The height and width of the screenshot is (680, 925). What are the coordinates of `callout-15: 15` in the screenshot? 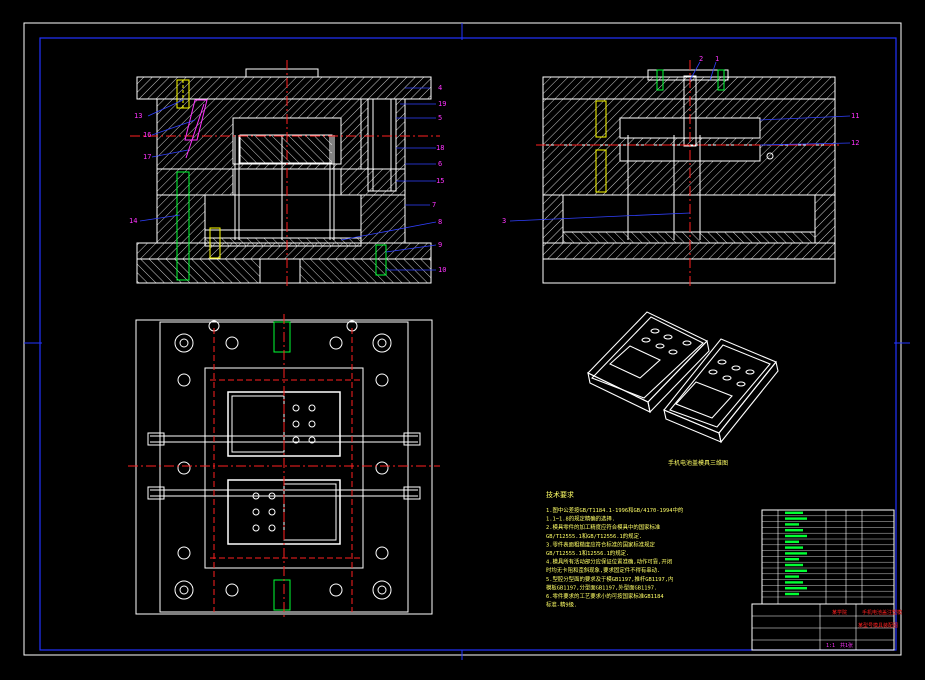 It's located at (440, 181).